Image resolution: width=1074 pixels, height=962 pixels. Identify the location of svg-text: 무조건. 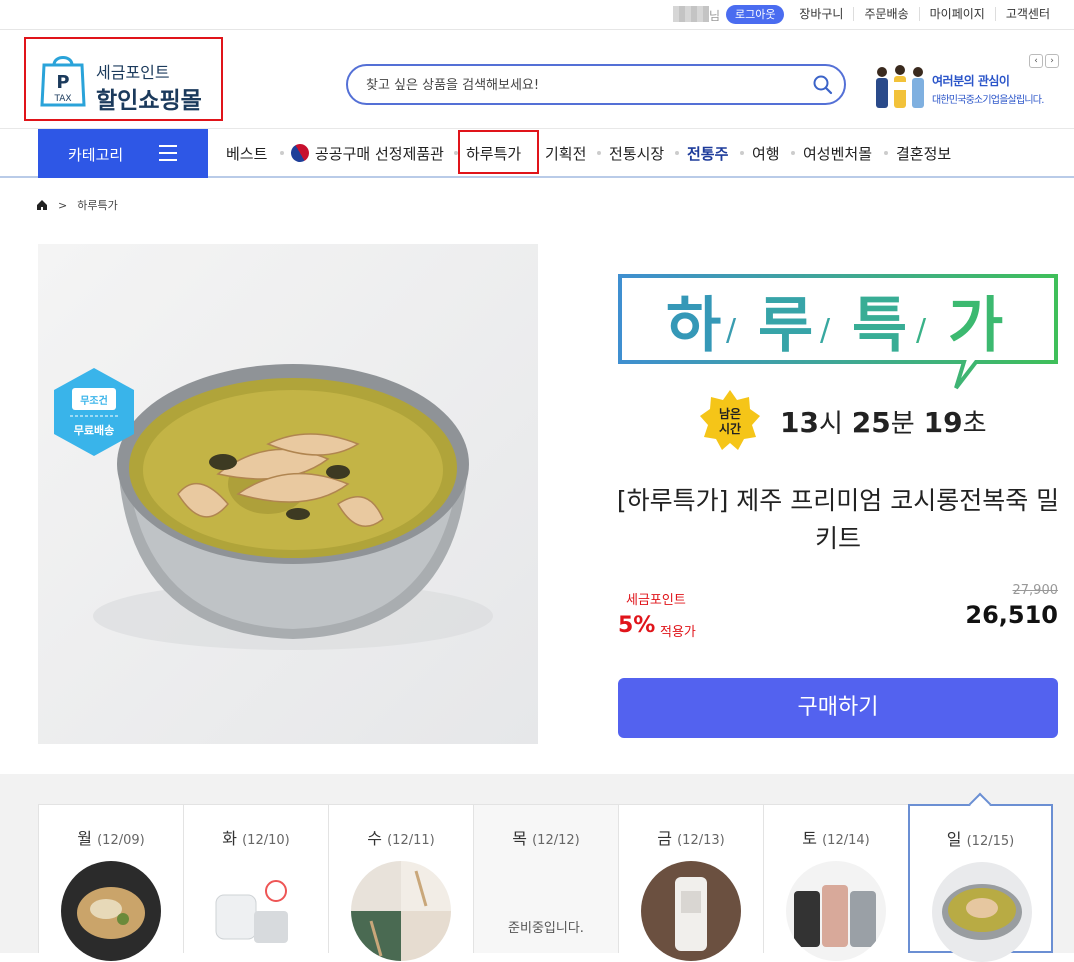
(94, 400).